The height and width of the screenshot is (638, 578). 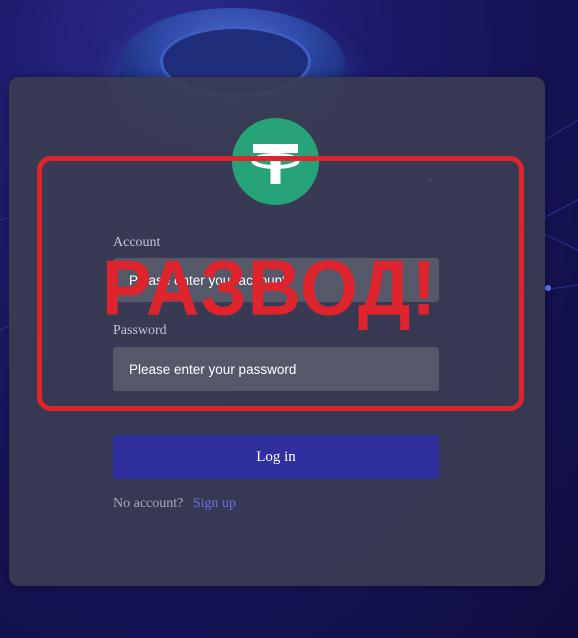 What do you see at coordinates (276, 369) in the screenshot?
I see `password-input` at bounding box center [276, 369].